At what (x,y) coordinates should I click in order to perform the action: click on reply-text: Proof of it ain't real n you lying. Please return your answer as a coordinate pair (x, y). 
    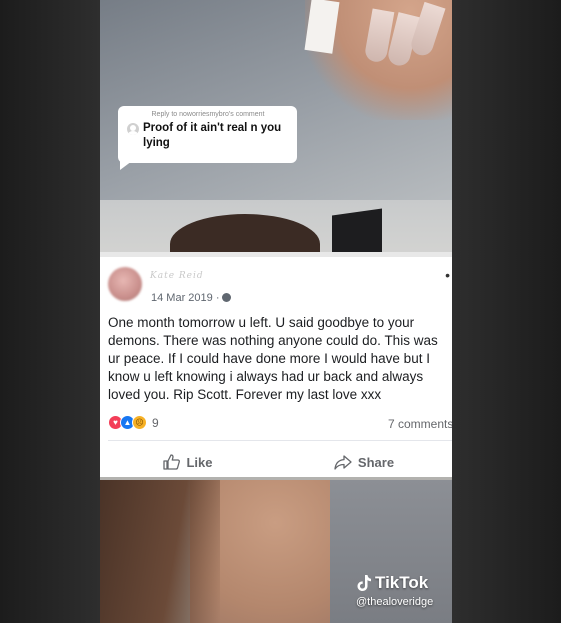
    Looking at the image, I should click on (212, 135).